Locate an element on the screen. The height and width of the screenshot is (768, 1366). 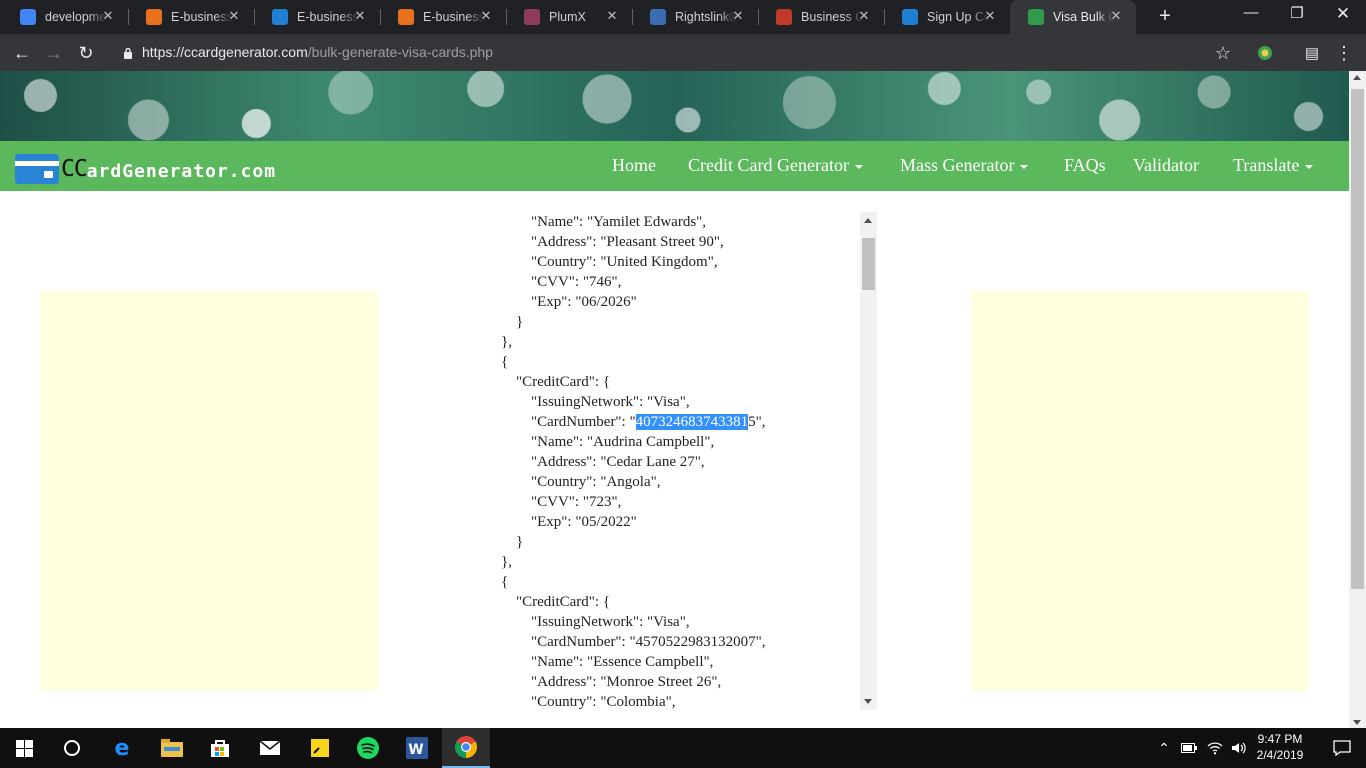
restore-button: ❐ is located at coordinates (1297, 13).